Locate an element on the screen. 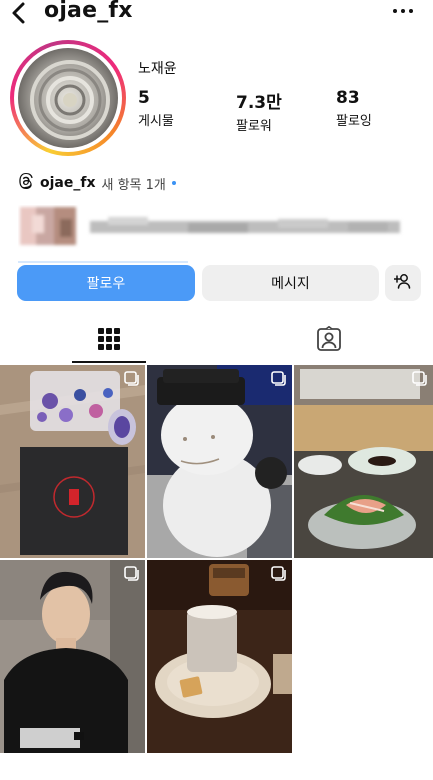 This screenshot has height=780, width=433. unread-dot is located at coordinates (173, 183).